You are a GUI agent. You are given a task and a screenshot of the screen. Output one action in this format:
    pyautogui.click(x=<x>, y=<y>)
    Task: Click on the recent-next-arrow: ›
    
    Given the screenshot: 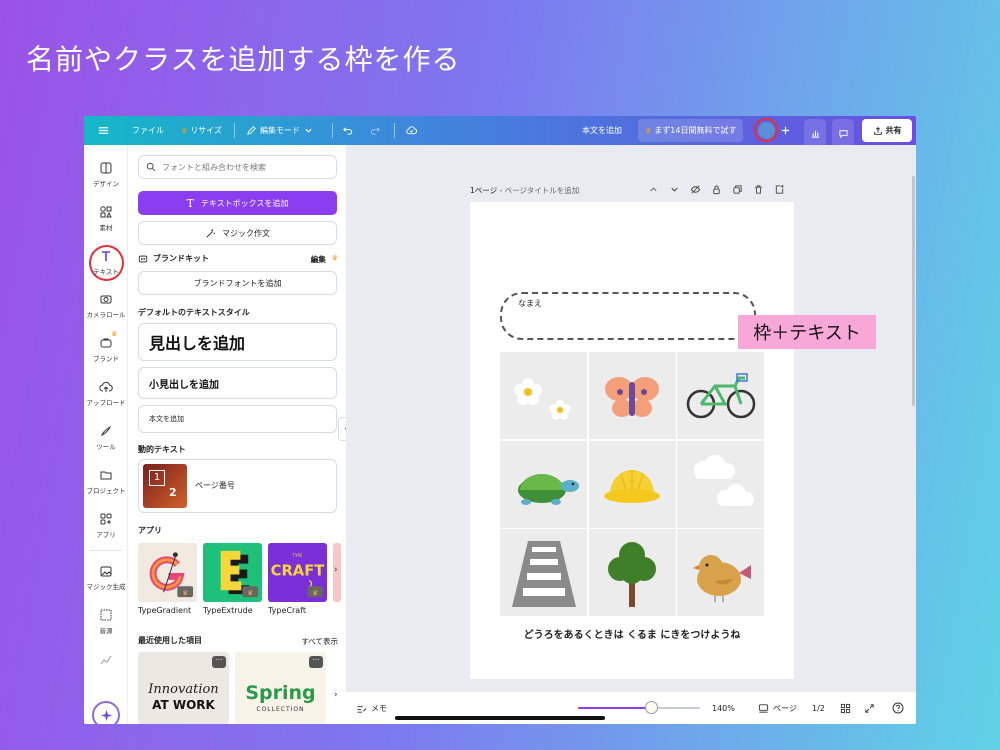 What is the action you would take?
    pyautogui.click(x=336, y=695)
    